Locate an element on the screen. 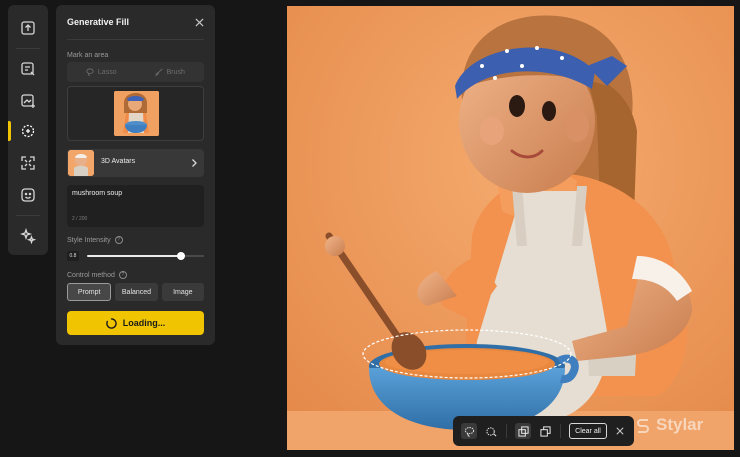 This screenshot has width=740, height=457. lasso-select-button is located at coordinates (469, 431).